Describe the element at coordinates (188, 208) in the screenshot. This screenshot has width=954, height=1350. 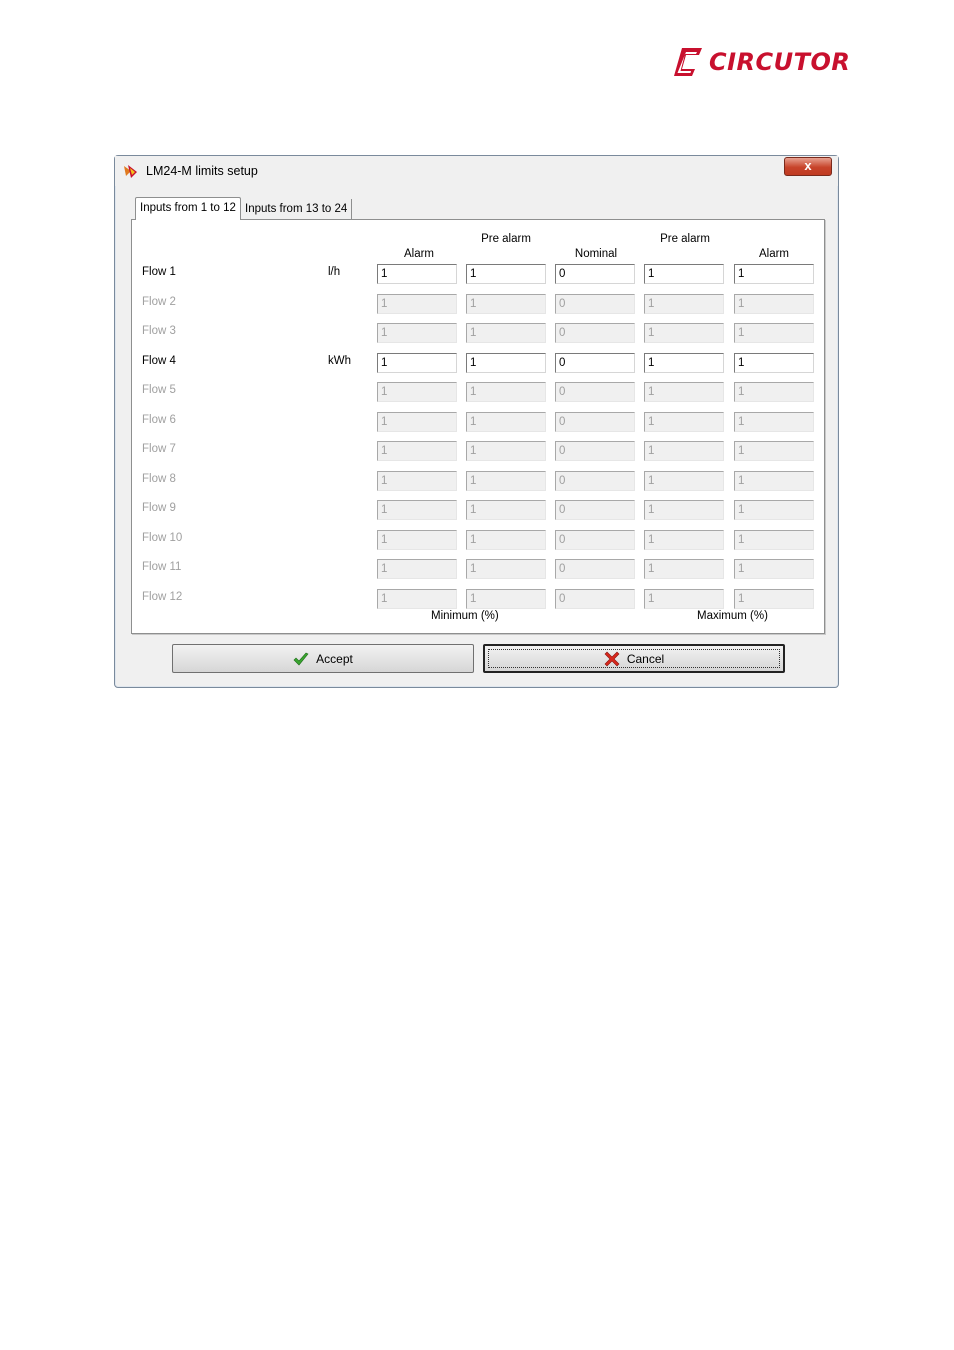
I see `tab-inputs-1-12: Inputs from 1 to 12` at that location.